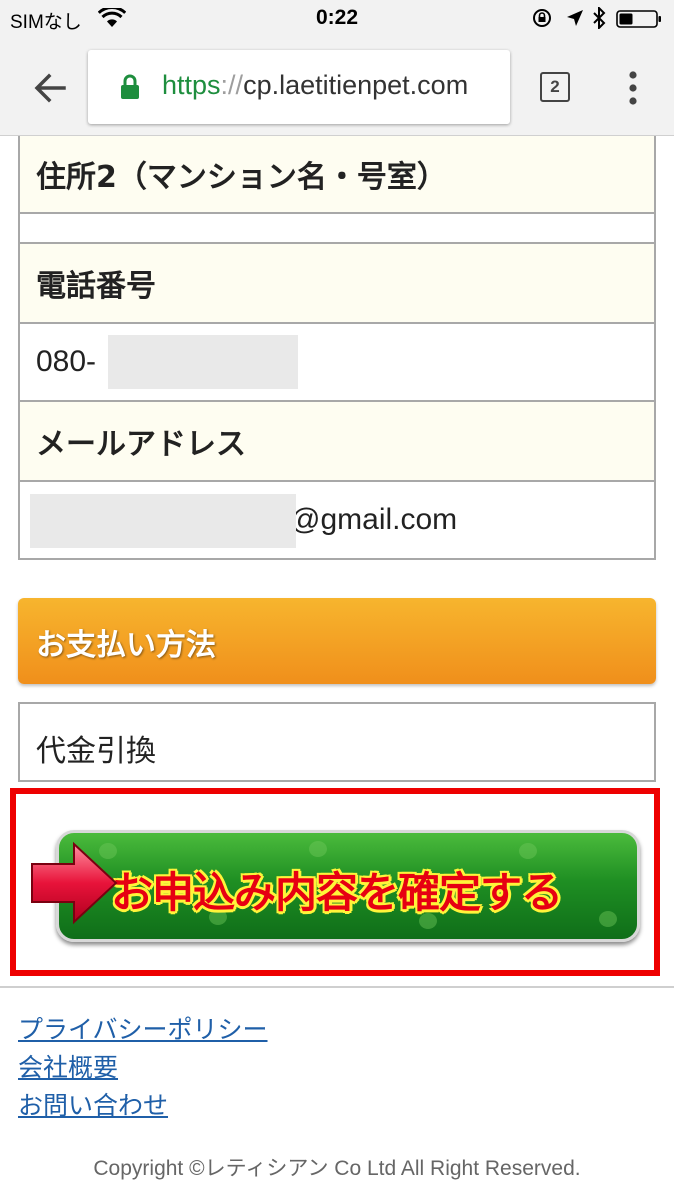  What do you see at coordinates (542, 18) in the screenshot?
I see `rotation-lock-icon` at bounding box center [542, 18].